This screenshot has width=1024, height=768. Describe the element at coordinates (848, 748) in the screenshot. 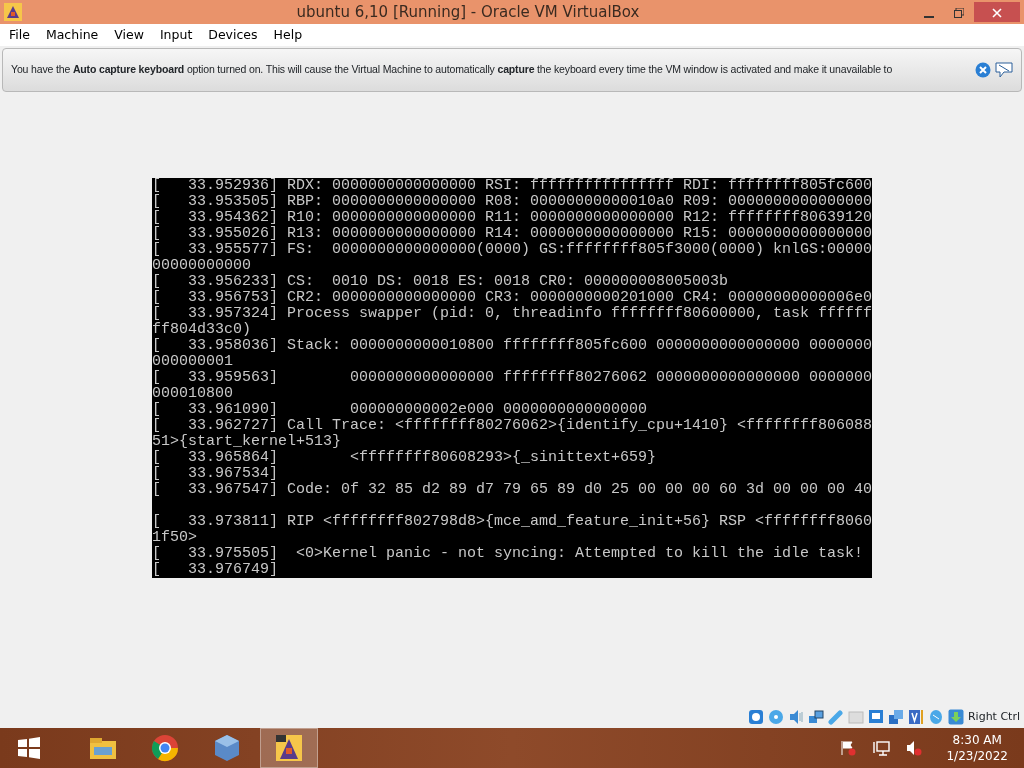

I see `flag-icon` at that location.